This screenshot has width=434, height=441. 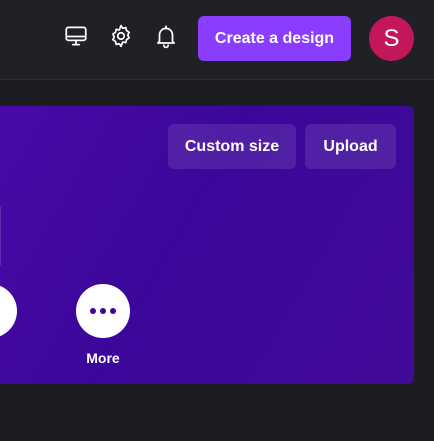 I want to click on bell-icon, so click(x=166, y=38).